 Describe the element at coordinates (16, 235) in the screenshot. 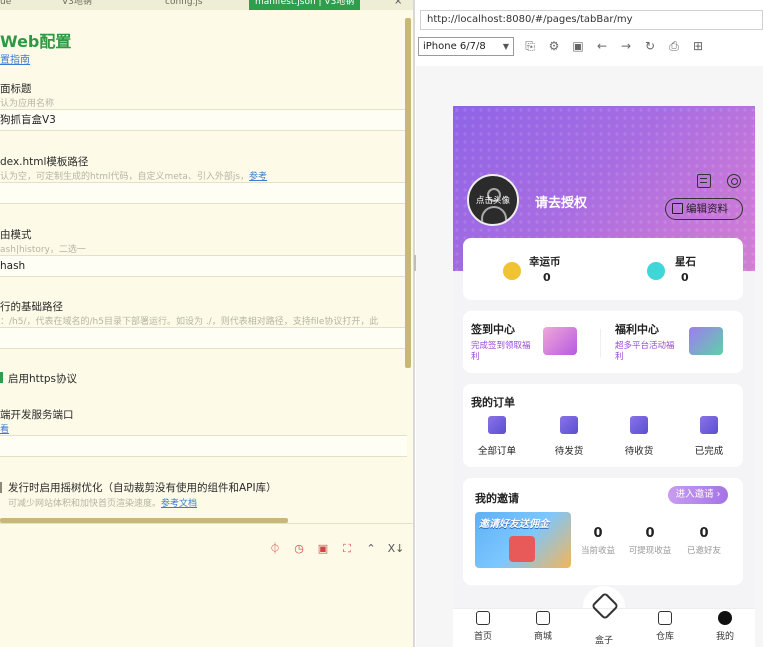

I see `router-mode-label: 由模式` at that location.